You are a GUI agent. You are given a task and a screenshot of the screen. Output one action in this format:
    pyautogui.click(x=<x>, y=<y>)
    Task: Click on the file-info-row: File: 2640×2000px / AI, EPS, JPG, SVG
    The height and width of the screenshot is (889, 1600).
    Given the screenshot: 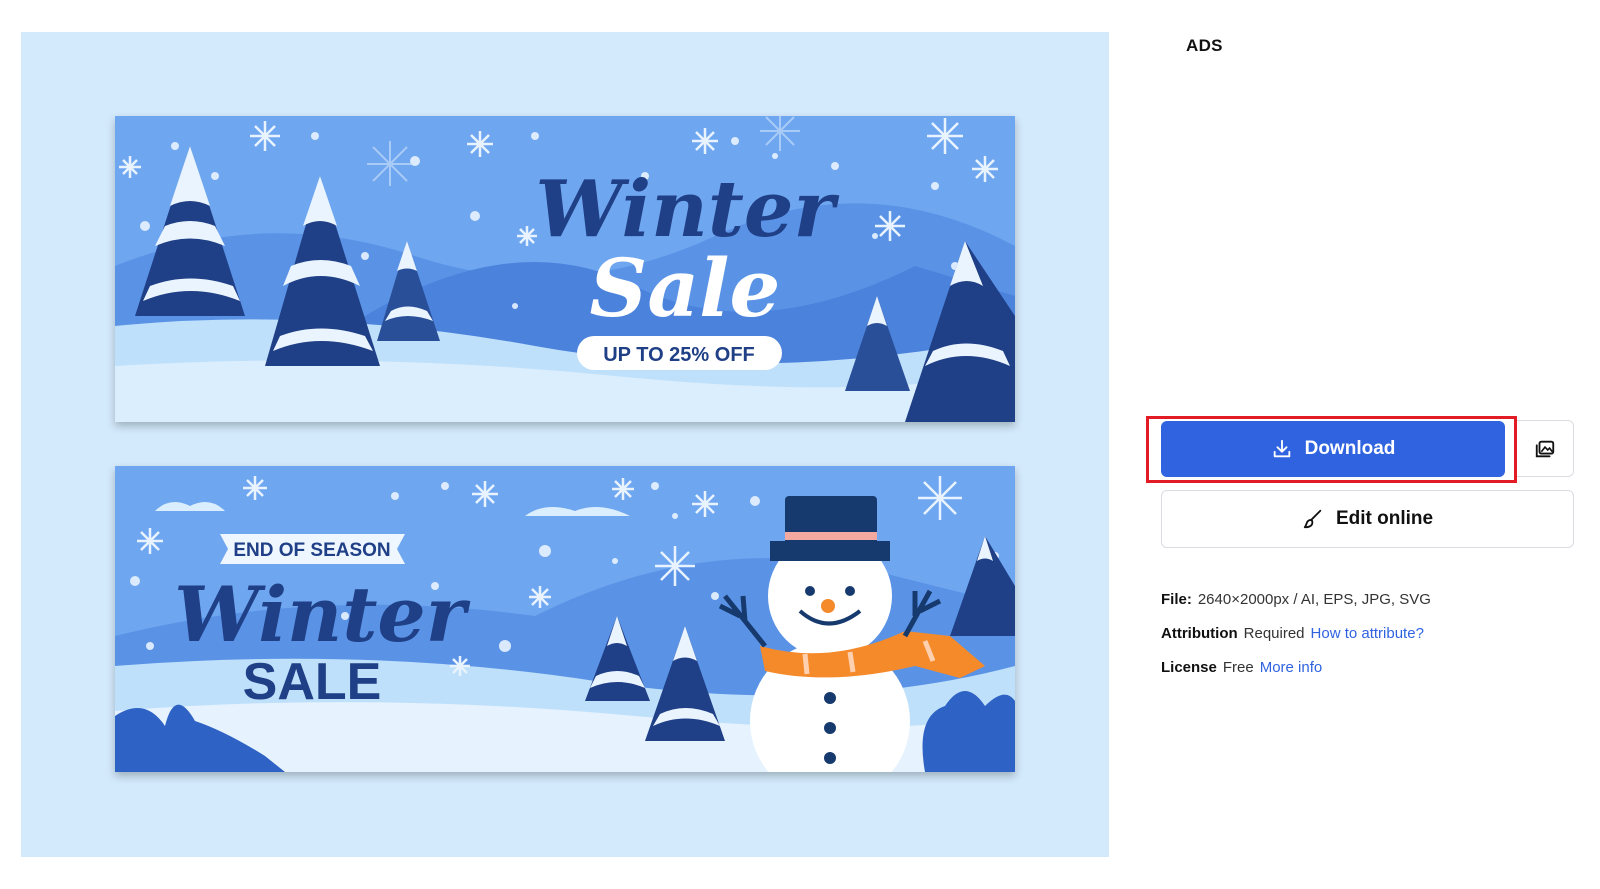 What is the action you would take?
    pyautogui.click(x=1296, y=599)
    